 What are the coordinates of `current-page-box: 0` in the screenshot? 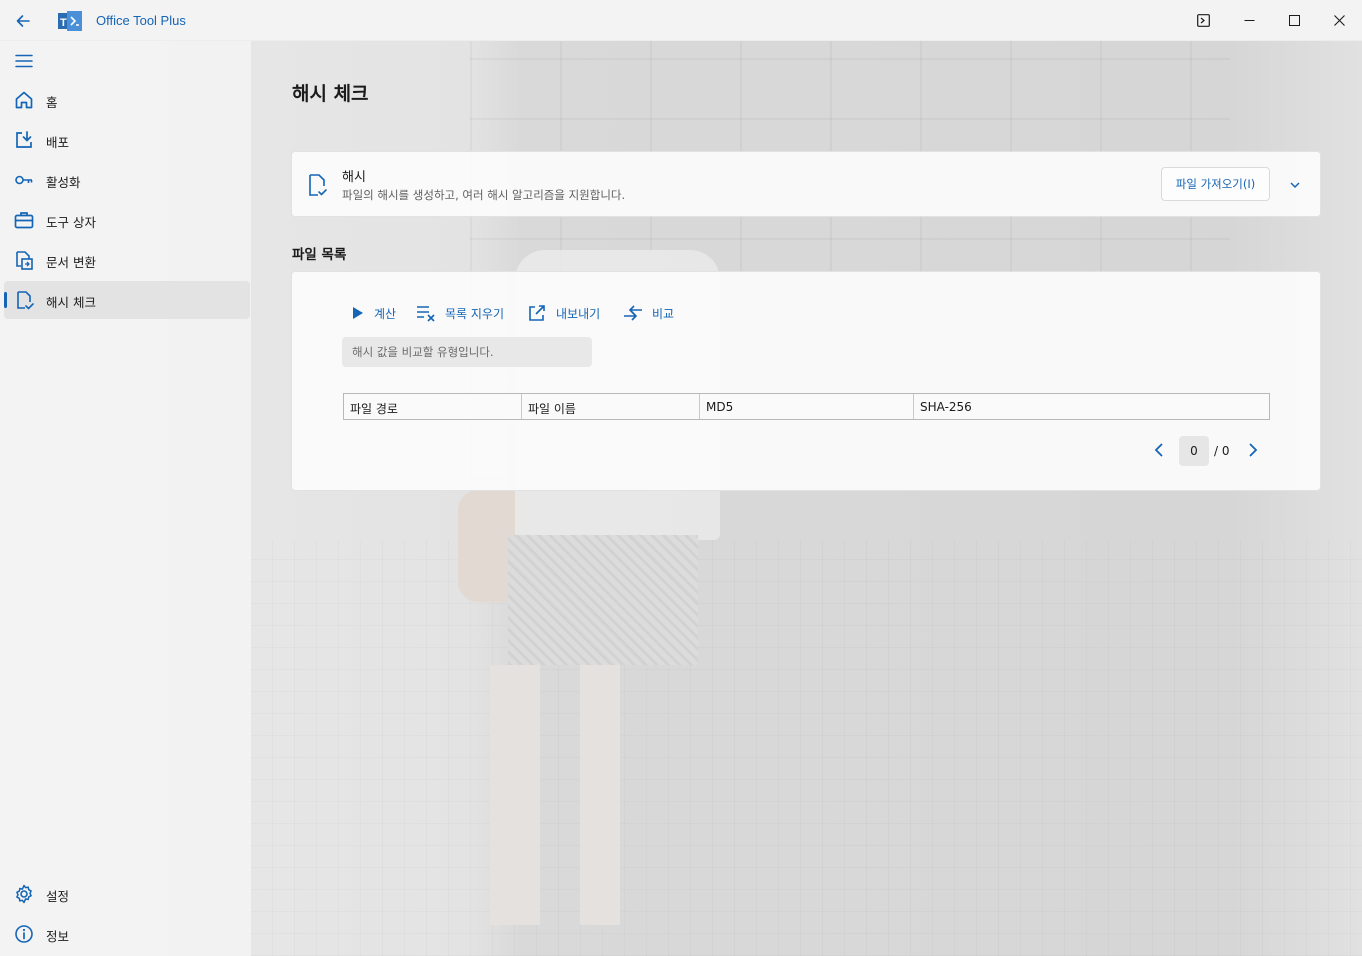 It's located at (1194, 451).